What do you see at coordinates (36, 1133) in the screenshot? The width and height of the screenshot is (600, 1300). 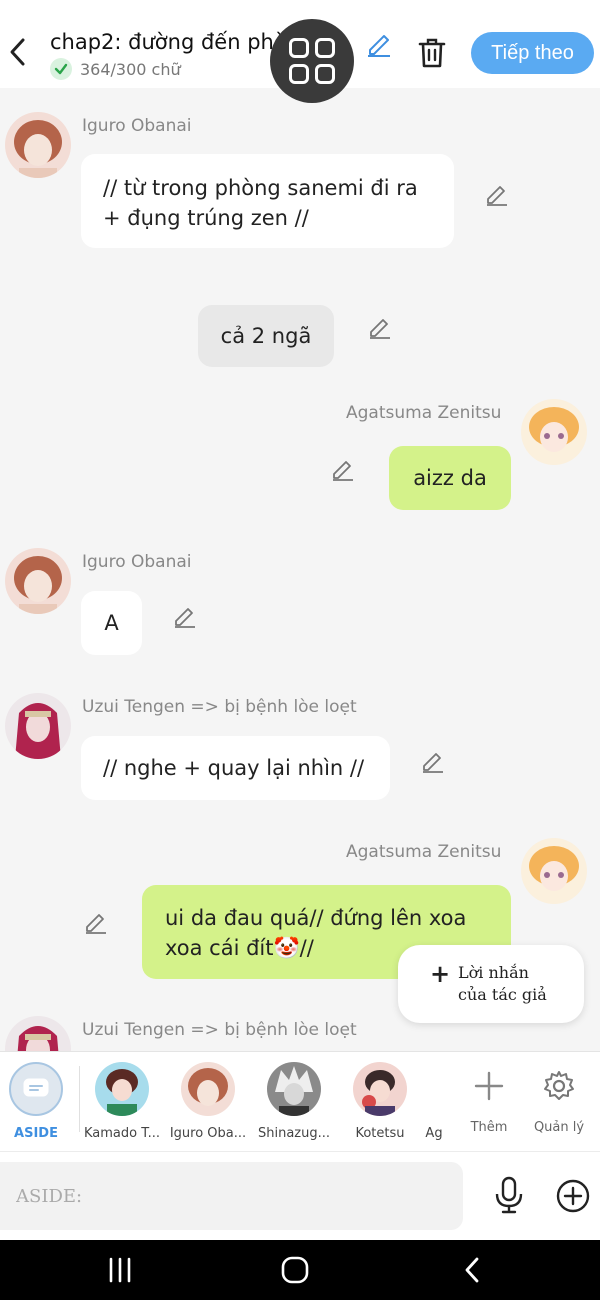 I see `character-label: ASIDE` at bounding box center [36, 1133].